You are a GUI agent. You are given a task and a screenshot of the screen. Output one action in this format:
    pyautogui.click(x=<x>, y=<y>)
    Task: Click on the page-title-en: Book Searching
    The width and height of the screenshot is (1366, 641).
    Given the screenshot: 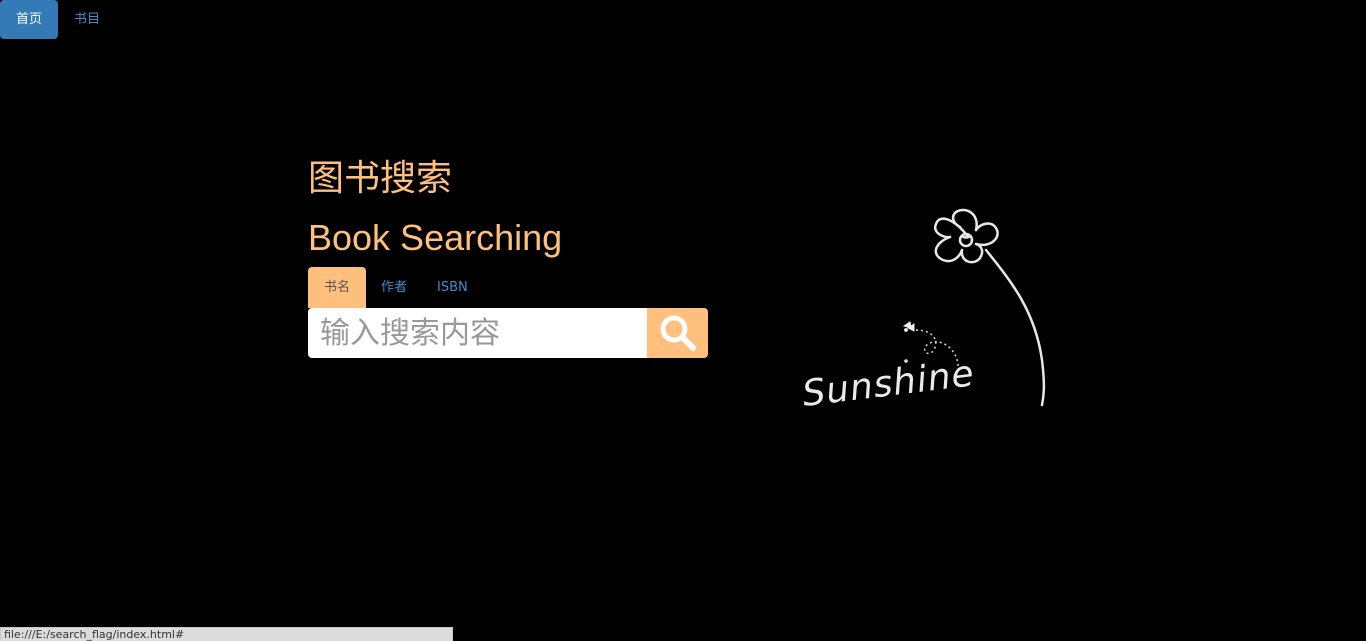 What is the action you would take?
    pyautogui.click(x=435, y=237)
    